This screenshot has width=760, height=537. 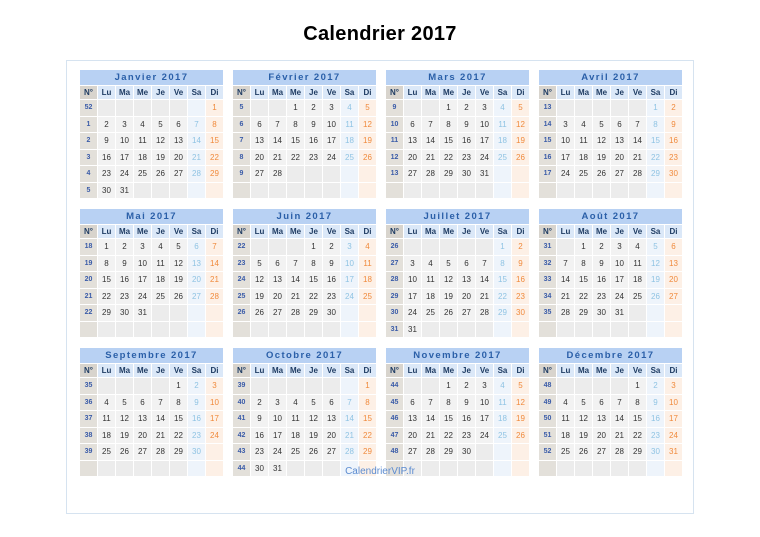 What do you see at coordinates (367, 296) in the screenshot?
I see `day-cell: 25` at bounding box center [367, 296].